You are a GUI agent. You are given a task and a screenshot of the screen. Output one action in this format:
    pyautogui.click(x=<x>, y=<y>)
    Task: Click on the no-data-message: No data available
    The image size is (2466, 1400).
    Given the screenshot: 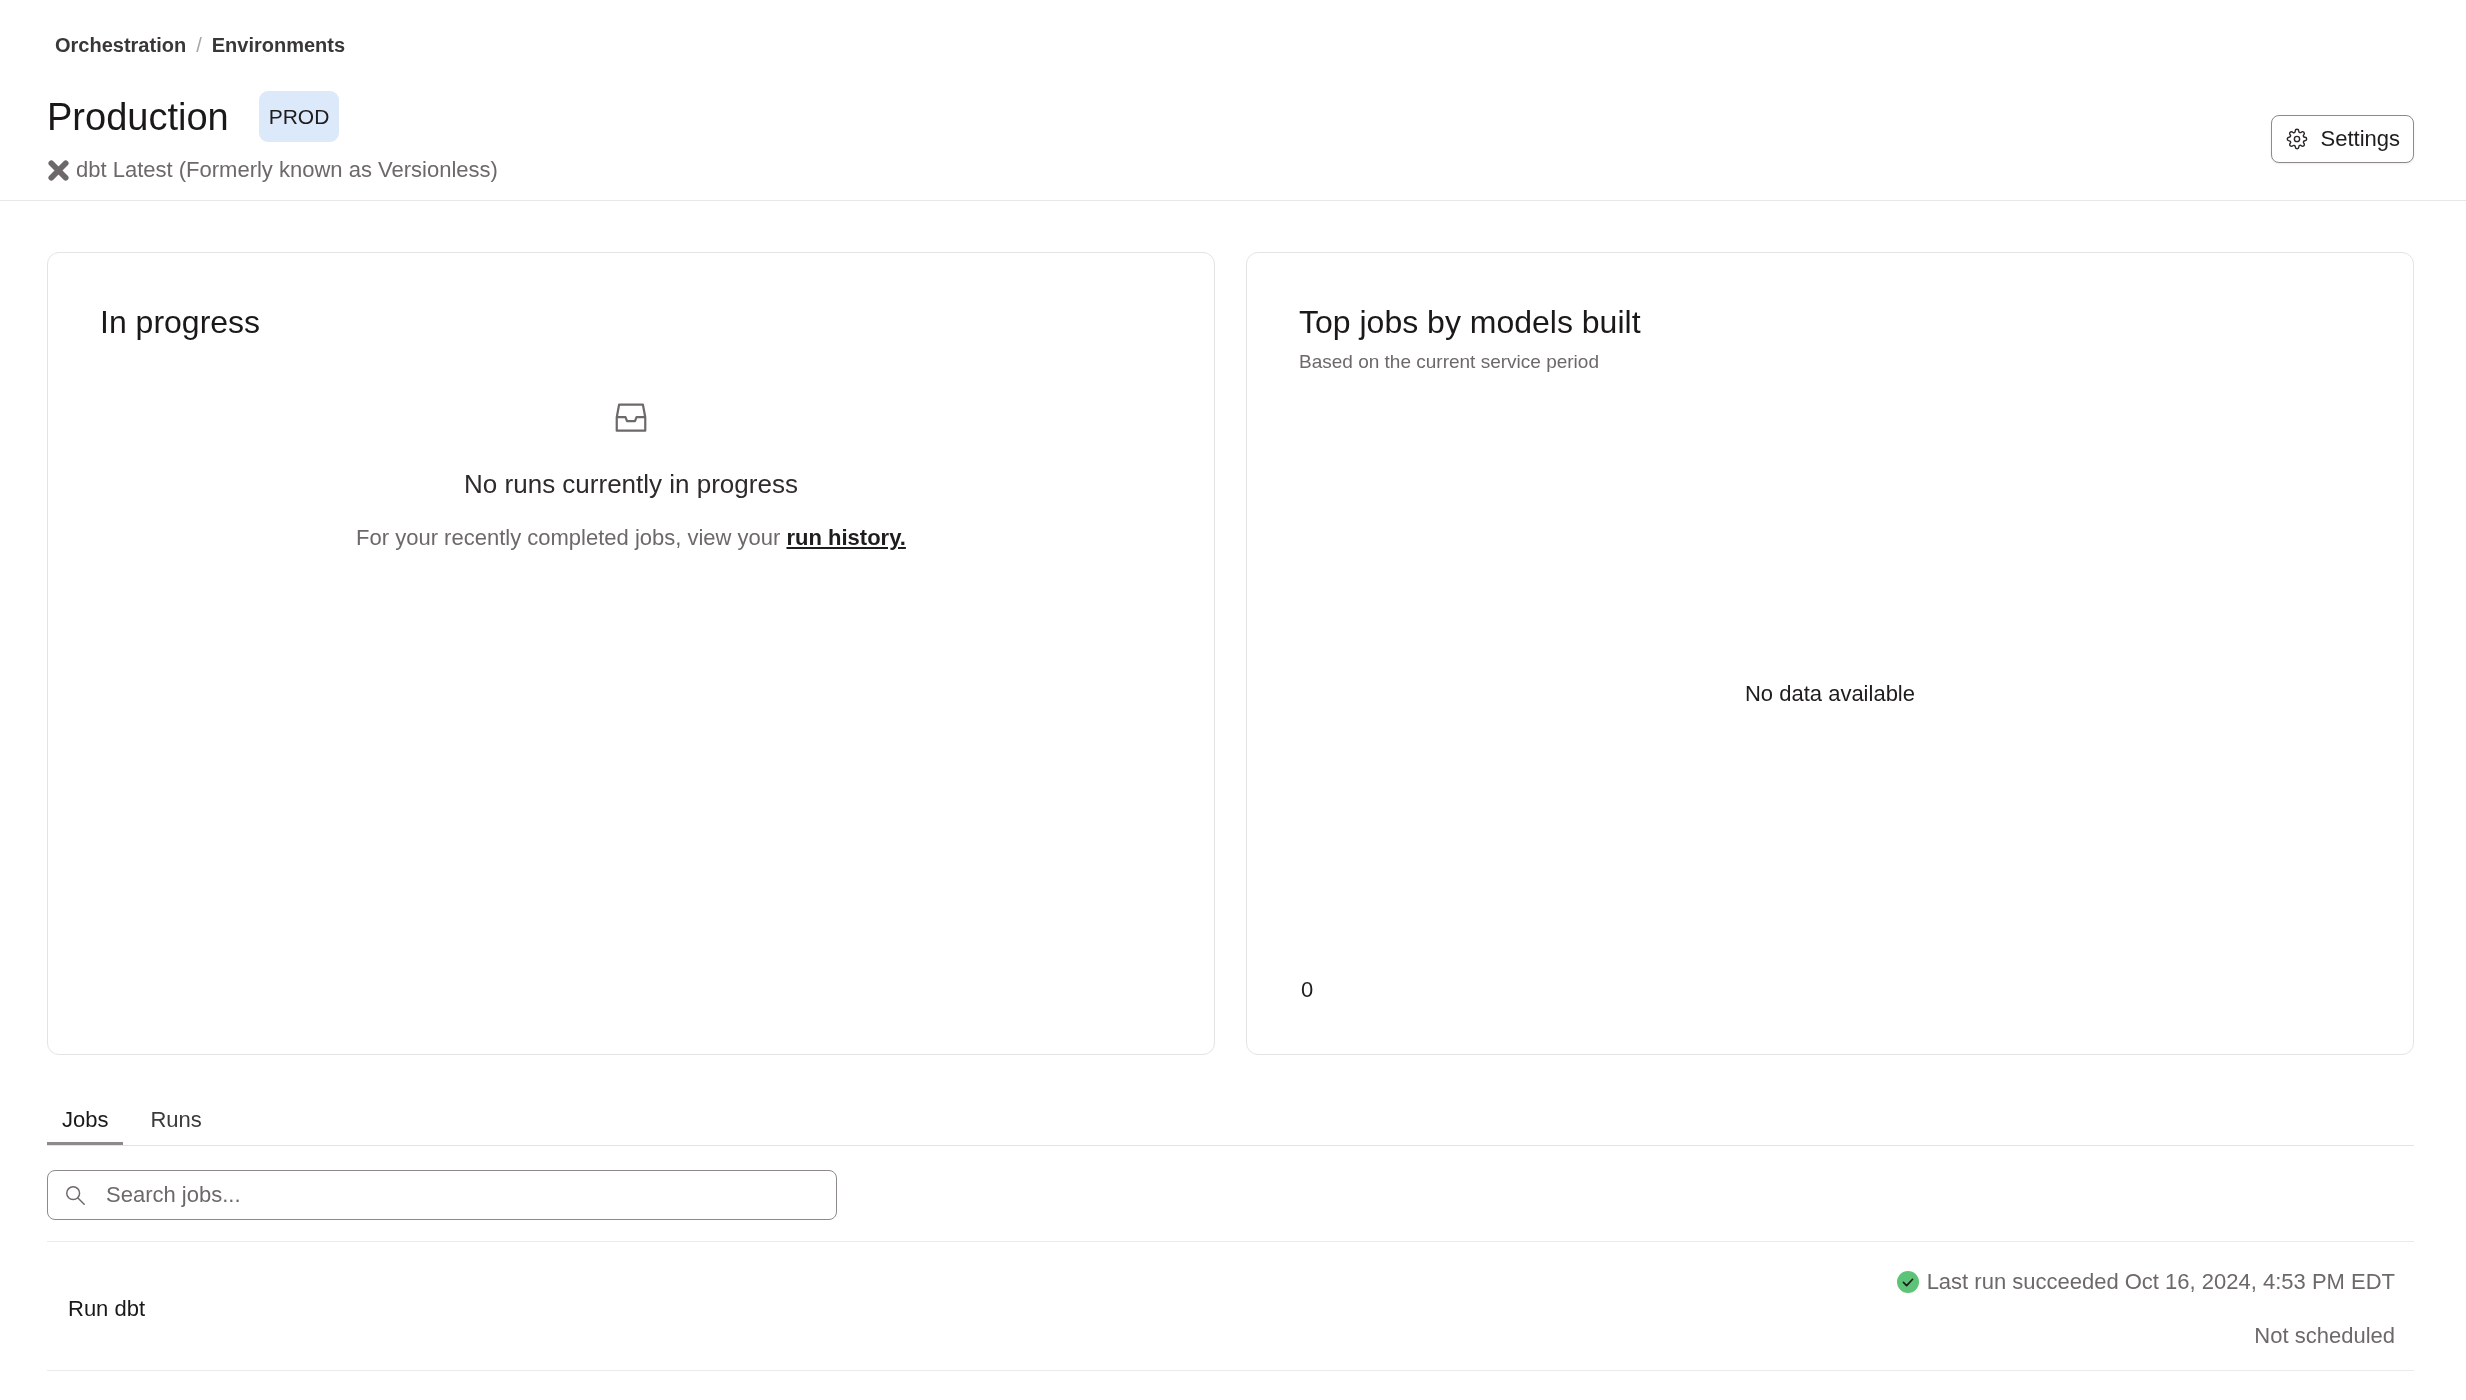 What is the action you would take?
    pyautogui.click(x=1830, y=694)
    